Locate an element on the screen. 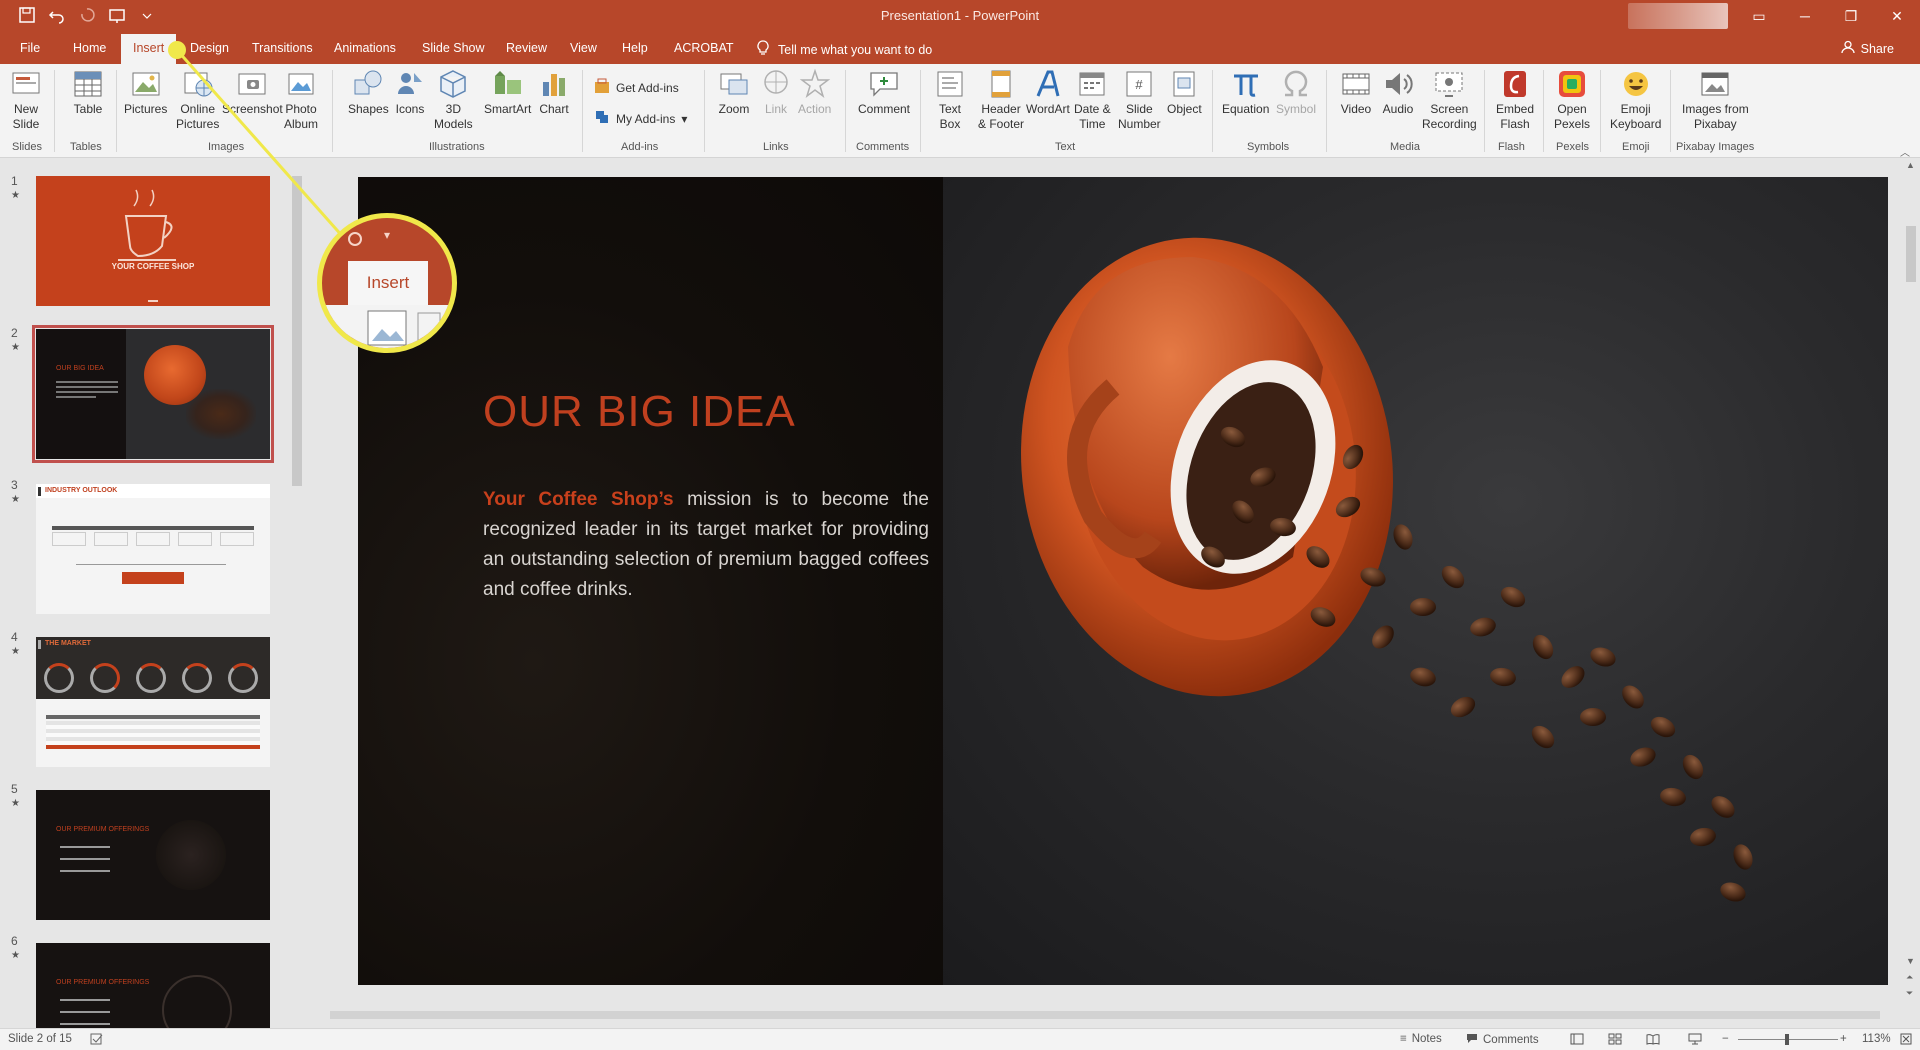 The width and height of the screenshot is (1920, 1050). slide-number-button: # Slide Number is located at coordinates (1139, 100).